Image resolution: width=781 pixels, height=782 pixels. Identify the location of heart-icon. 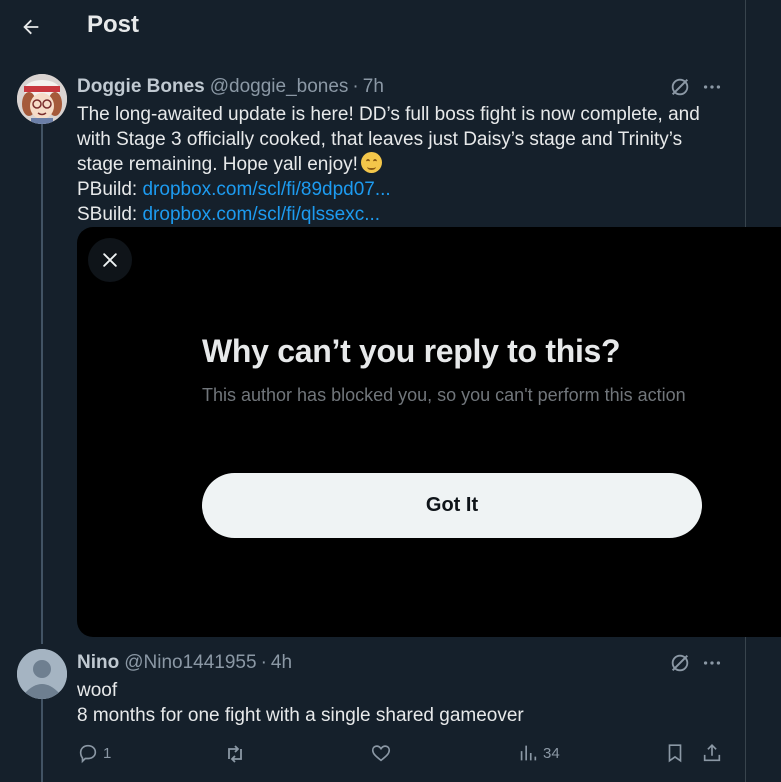
(381, 753).